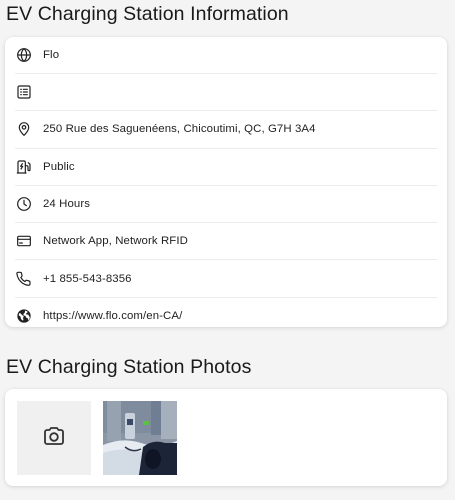  What do you see at coordinates (24, 204) in the screenshot?
I see `clock-icon` at bounding box center [24, 204].